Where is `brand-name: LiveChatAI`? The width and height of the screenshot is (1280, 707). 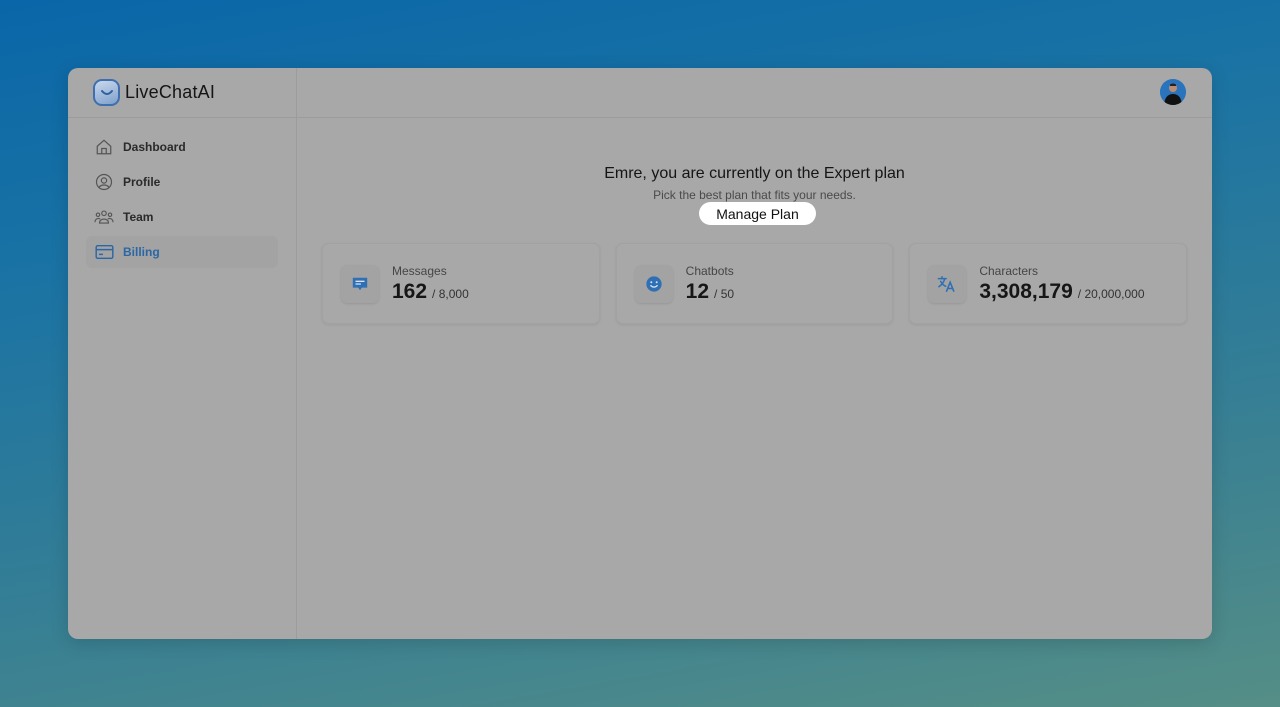
brand-name: LiveChatAI is located at coordinates (170, 92).